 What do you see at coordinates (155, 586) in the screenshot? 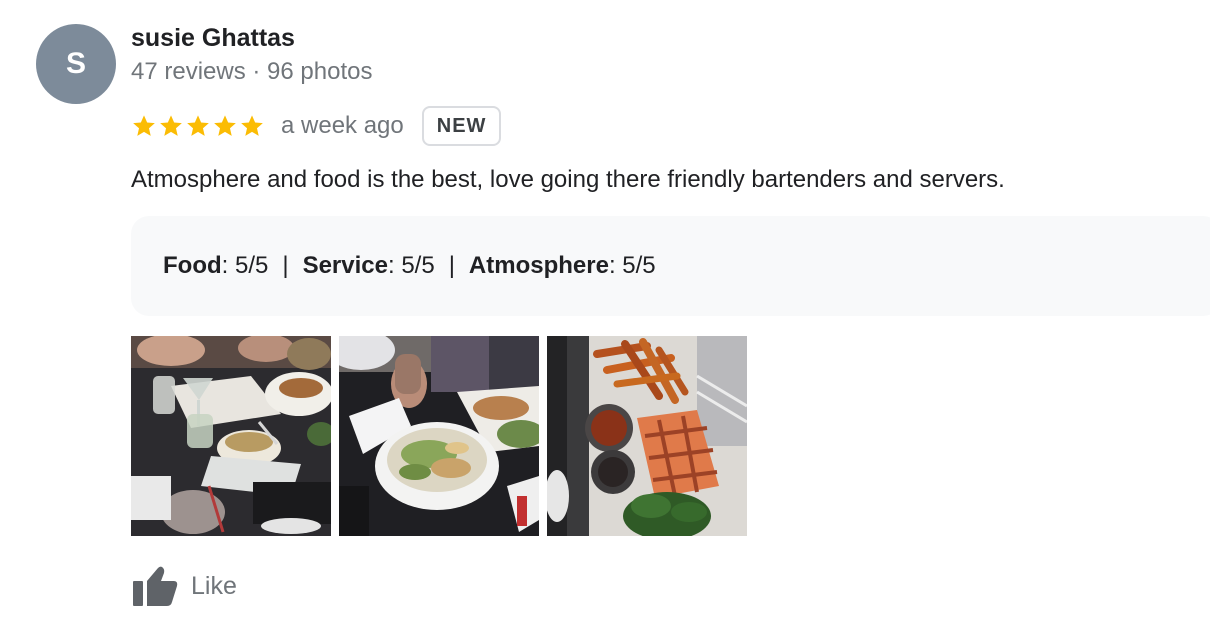
I see `thumbs-up-icon` at bounding box center [155, 586].